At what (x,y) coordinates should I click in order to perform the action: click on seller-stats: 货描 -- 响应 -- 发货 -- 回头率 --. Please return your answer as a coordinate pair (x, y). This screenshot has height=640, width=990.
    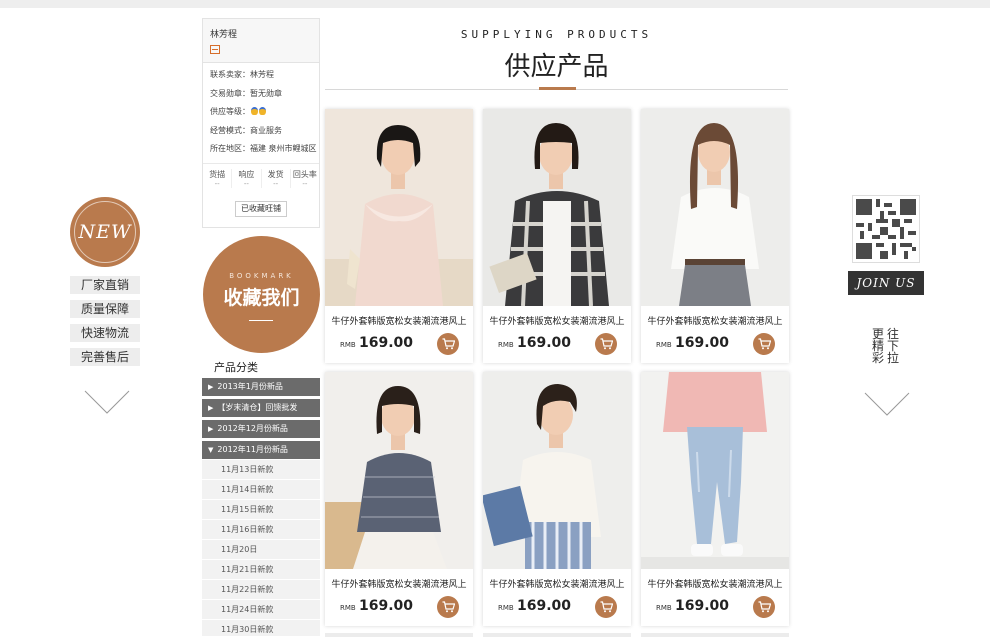
    Looking at the image, I should click on (261, 175).